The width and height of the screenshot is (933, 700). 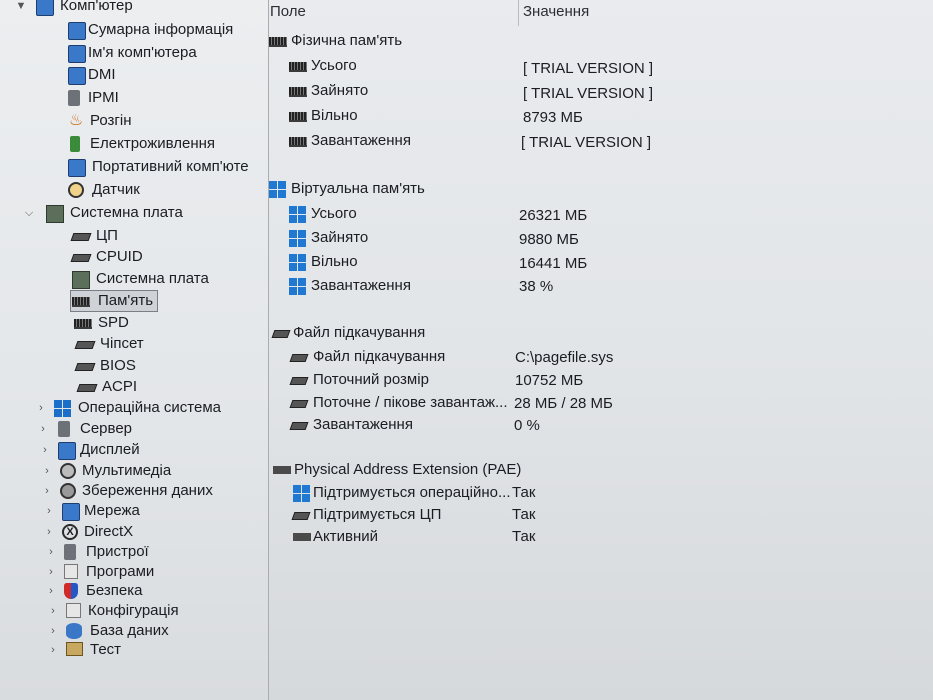 What do you see at coordinates (161, 29) in the screenshot?
I see `tree-item-label: Сумарна інформація` at bounding box center [161, 29].